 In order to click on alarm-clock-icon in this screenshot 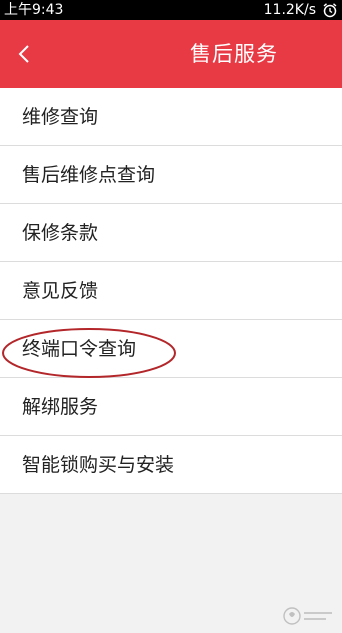, I will do `click(330, 10)`.